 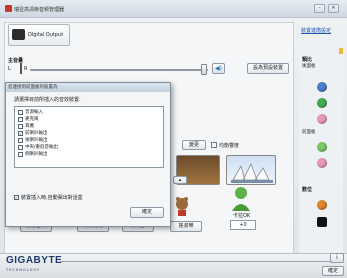 What do you see at coordinates (119, 70) in the screenshot?
I see `volume-slider-track` at bounding box center [119, 70].